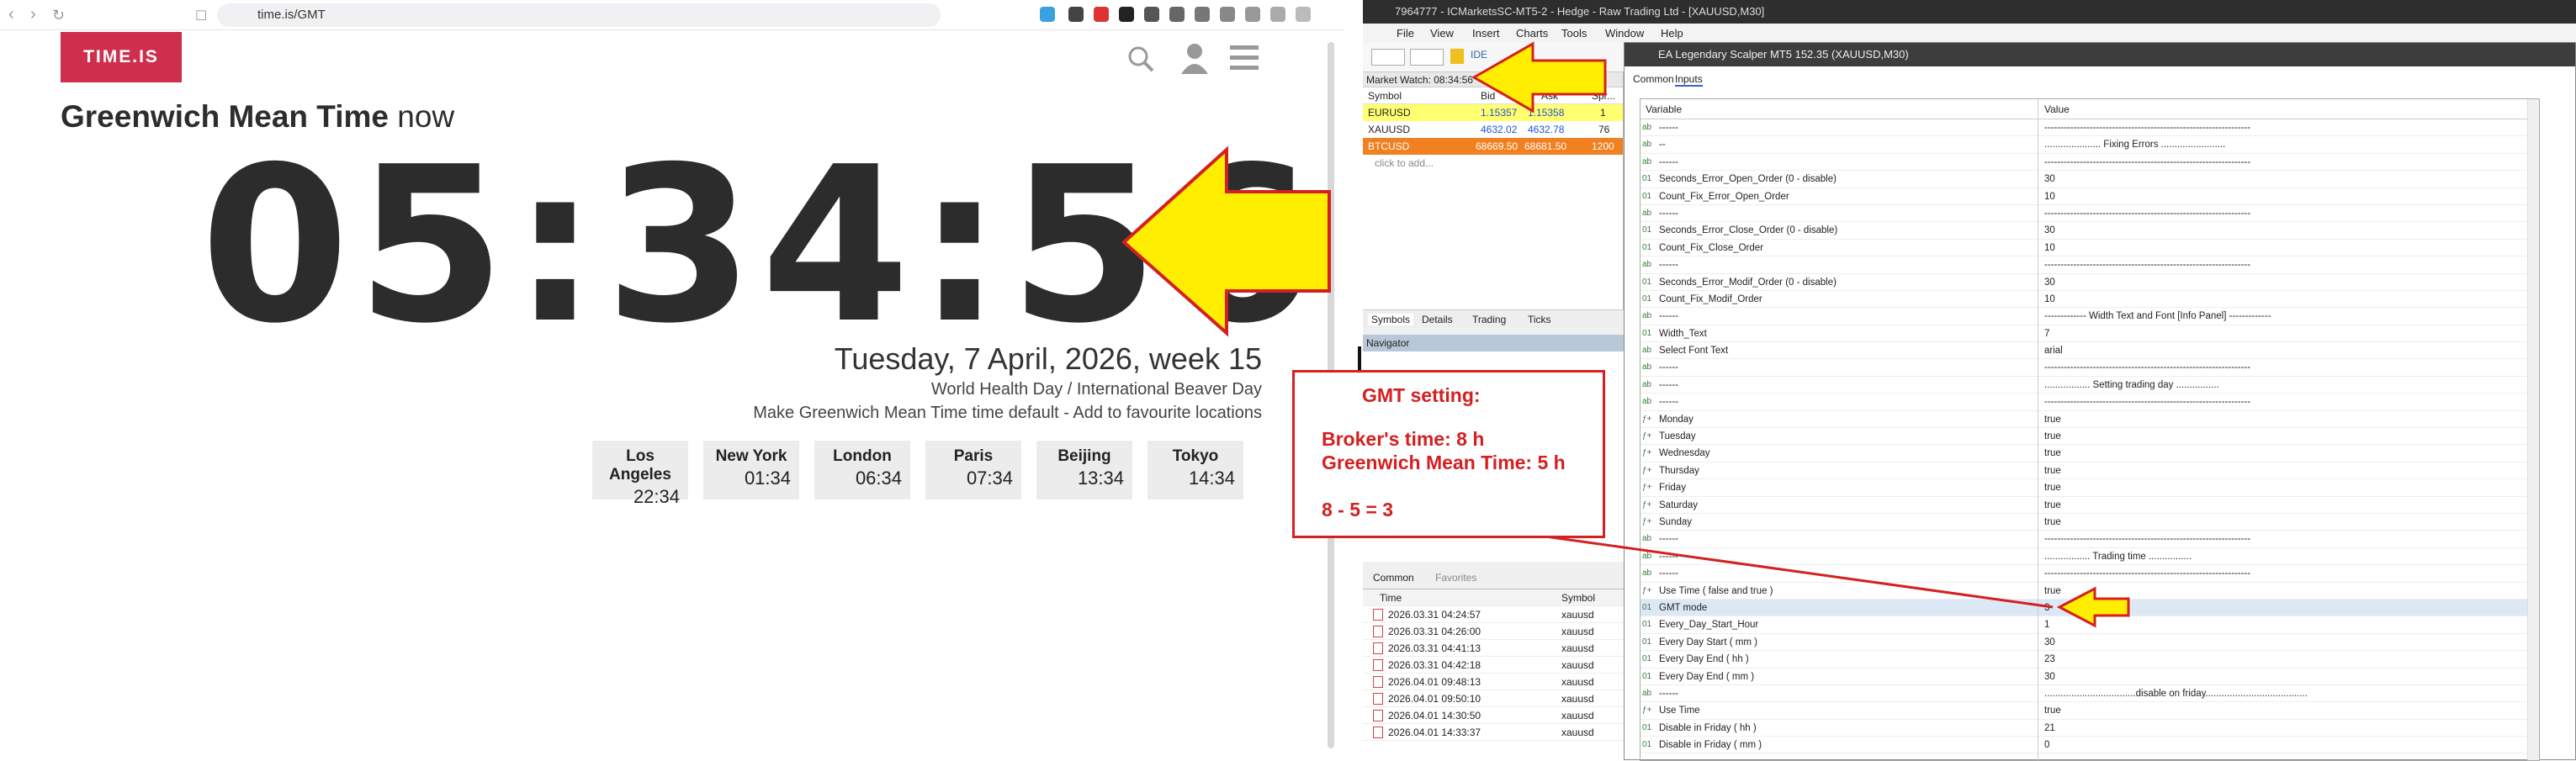 This screenshot has width=2576, height=761. What do you see at coordinates (1403, 439) in the screenshot?
I see `note-line-broker: Broker's time: 8 h` at bounding box center [1403, 439].